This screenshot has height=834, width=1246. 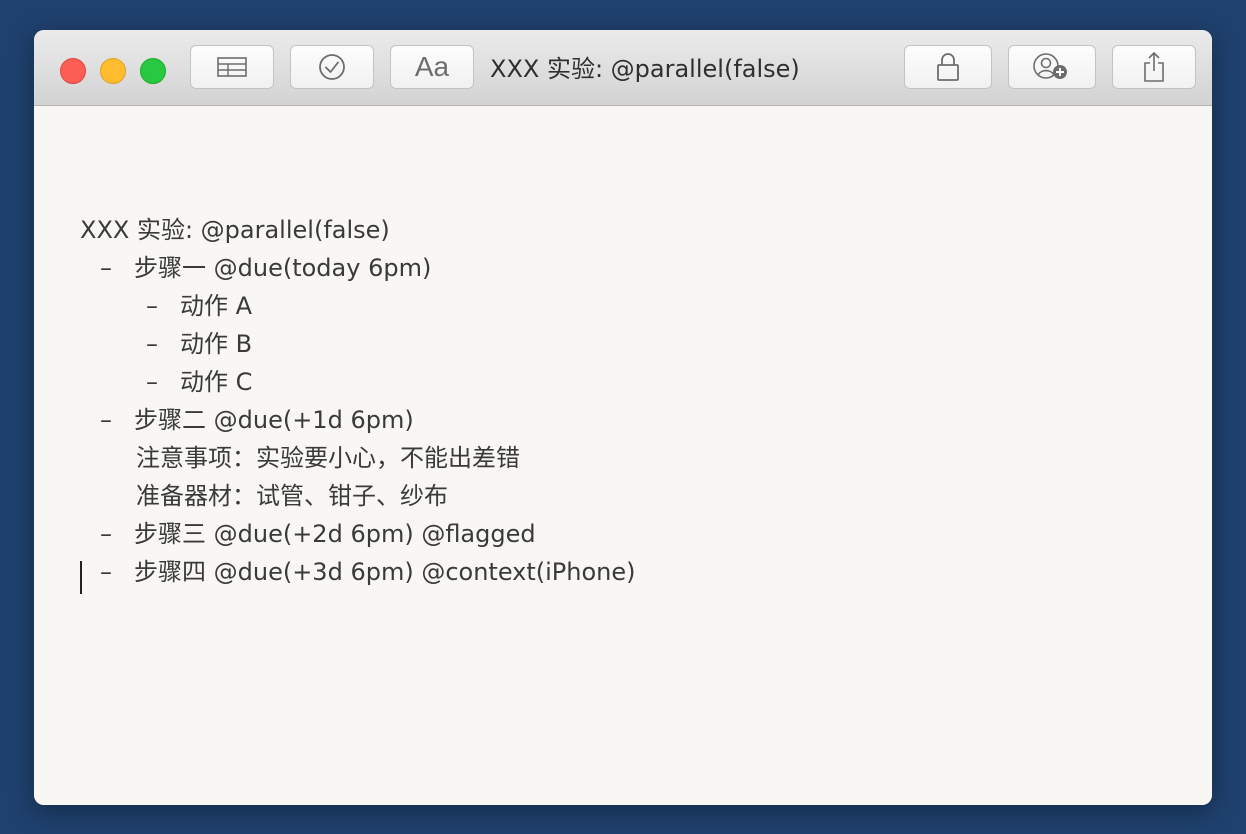 I want to click on share-icon, so click(x=1154, y=67).